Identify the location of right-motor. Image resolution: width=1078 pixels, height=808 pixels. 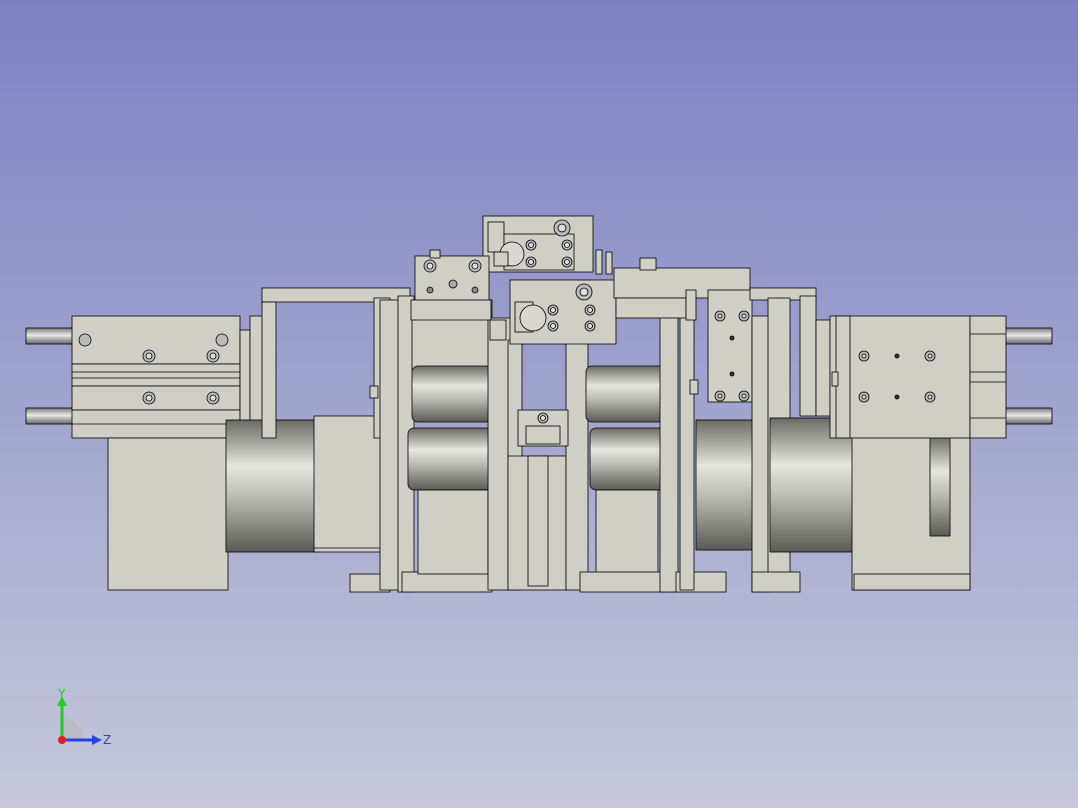
(870, 504).